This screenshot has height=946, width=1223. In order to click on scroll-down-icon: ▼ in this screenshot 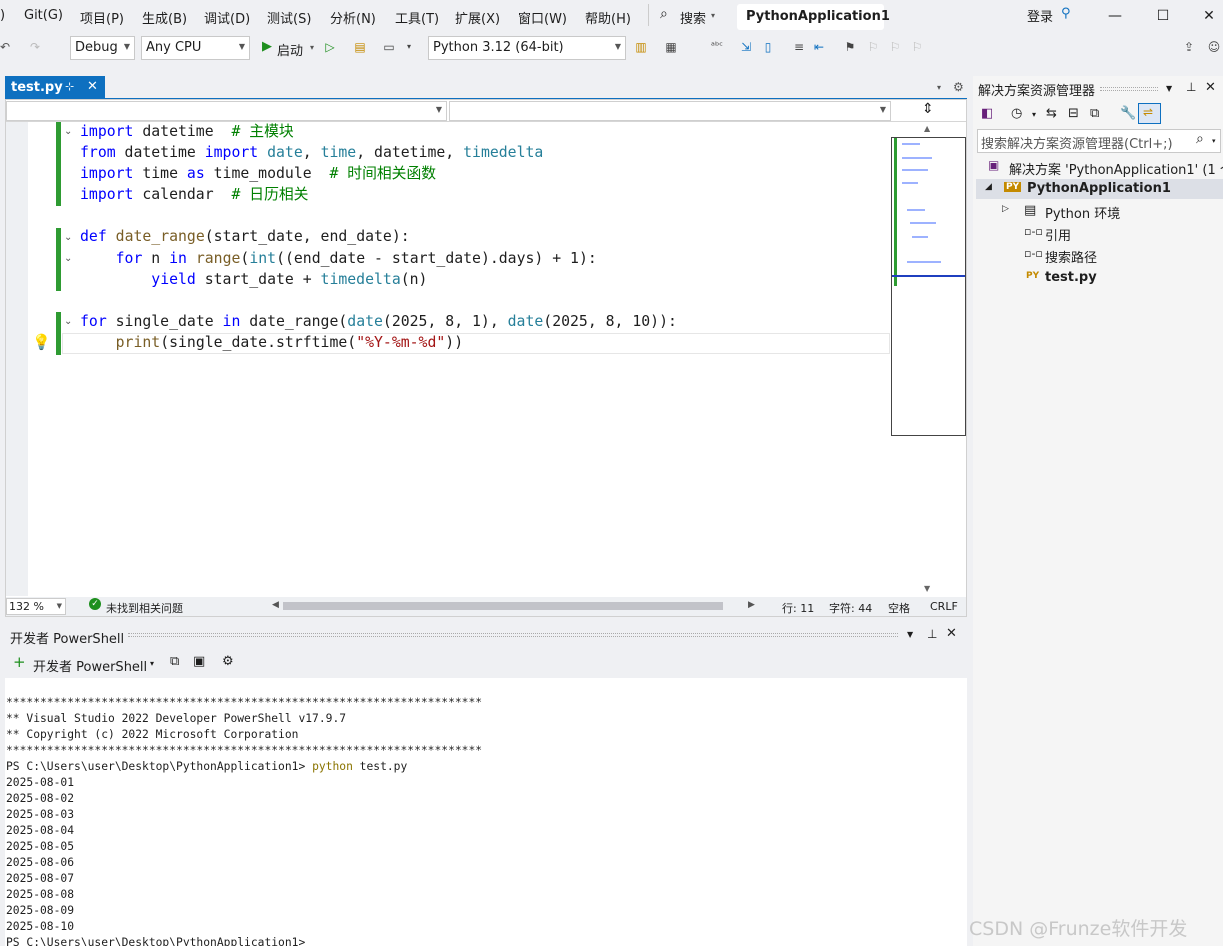, I will do `click(927, 588)`.